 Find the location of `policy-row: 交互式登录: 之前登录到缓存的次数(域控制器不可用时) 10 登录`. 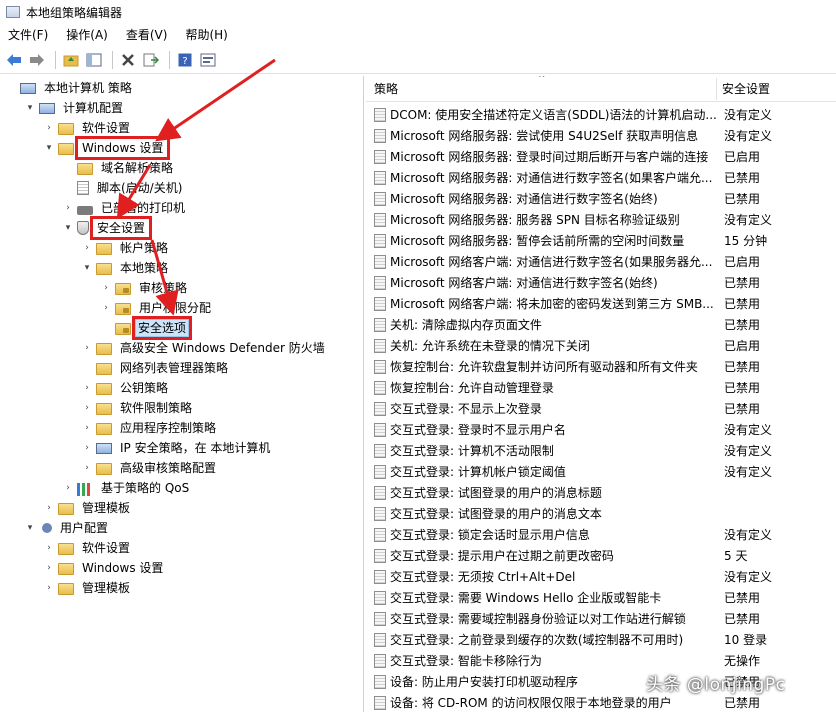

policy-row: 交互式登录: 之前登录到缓存的次数(域控制器不可用时) 10 登录 is located at coordinates (601, 639).